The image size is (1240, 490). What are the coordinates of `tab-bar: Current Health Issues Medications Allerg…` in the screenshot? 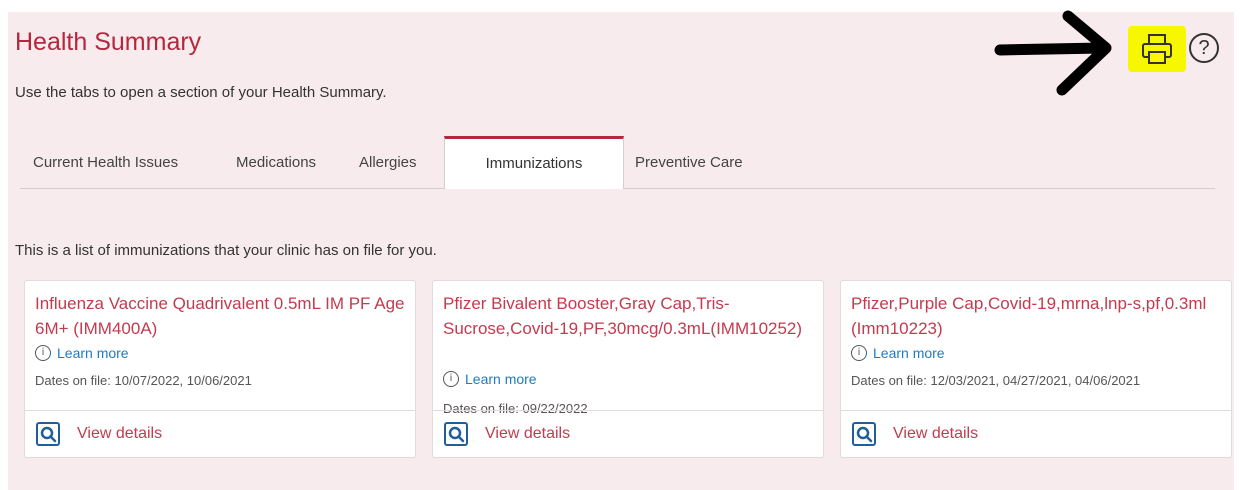 It's located at (617, 162).